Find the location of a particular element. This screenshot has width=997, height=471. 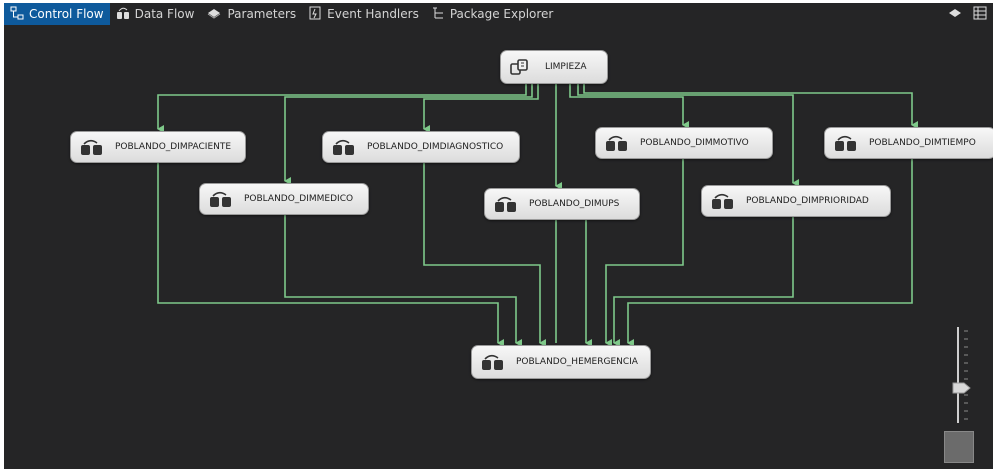

container-label: LIMPIEZA is located at coordinates (566, 67).